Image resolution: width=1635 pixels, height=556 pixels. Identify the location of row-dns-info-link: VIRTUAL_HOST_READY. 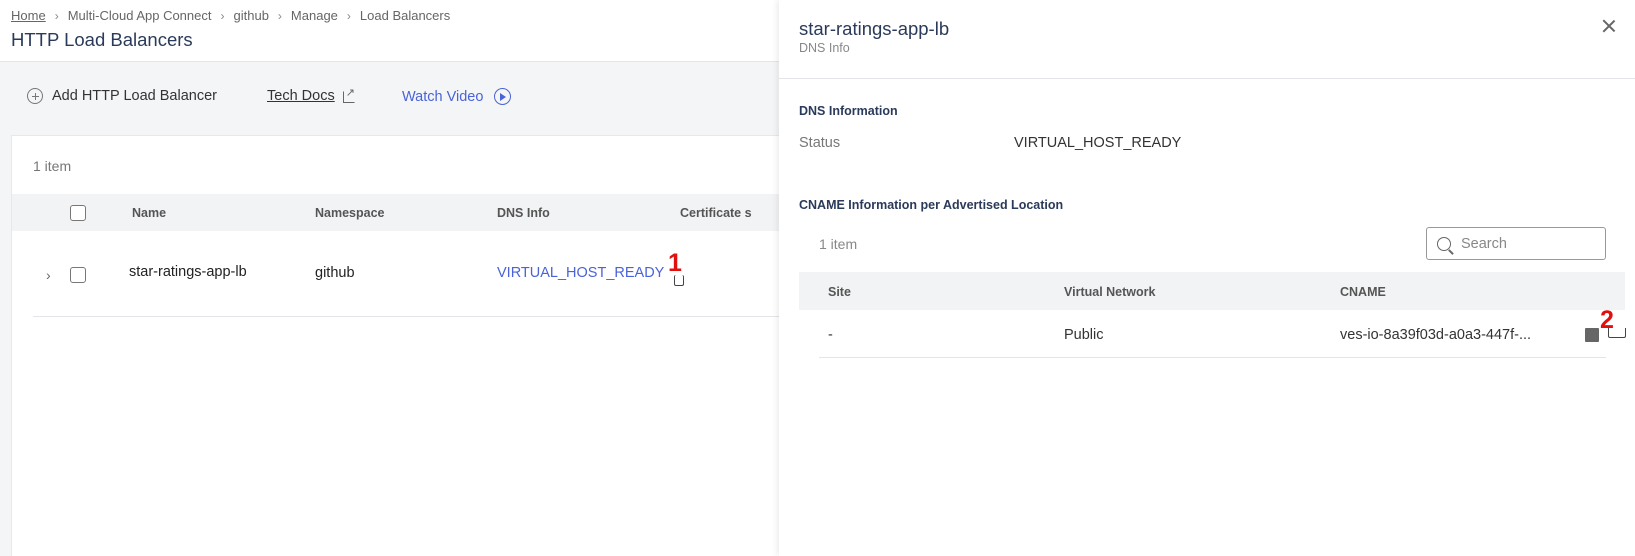
(580, 273).